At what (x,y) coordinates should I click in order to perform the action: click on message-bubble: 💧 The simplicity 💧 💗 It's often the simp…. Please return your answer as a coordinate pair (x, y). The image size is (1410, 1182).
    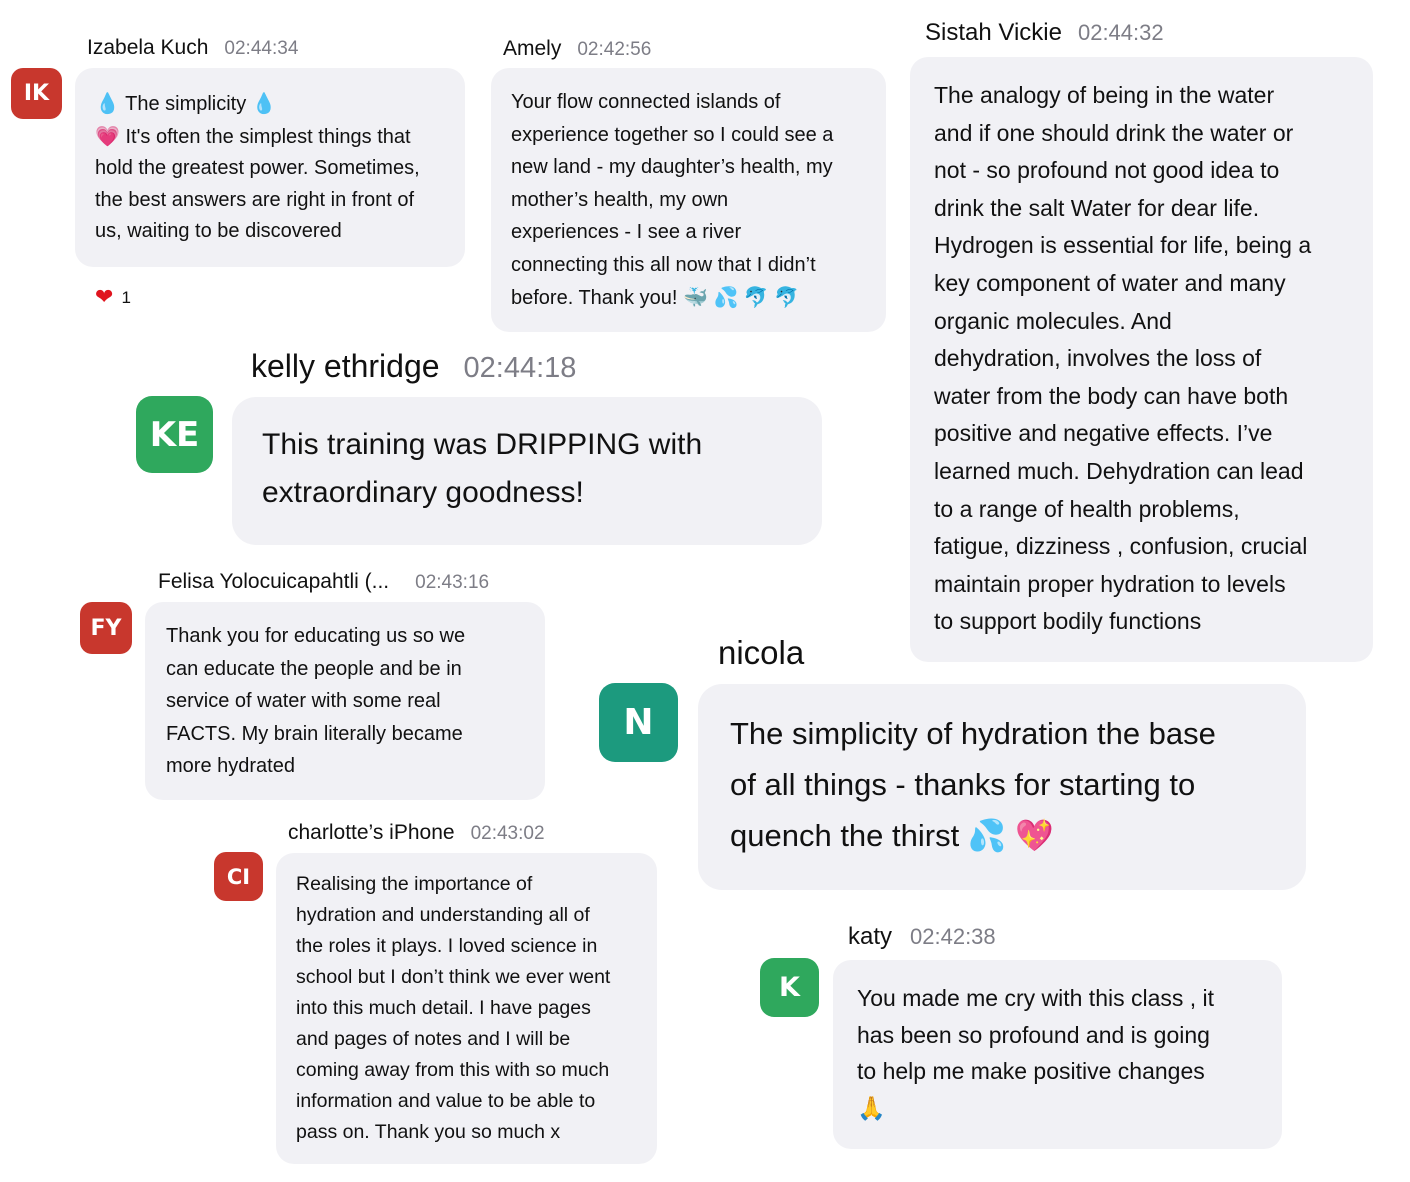
    Looking at the image, I should click on (270, 167).